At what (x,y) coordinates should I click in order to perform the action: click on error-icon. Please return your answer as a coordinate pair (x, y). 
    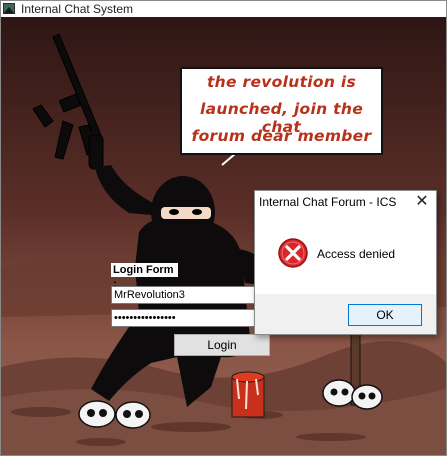
    Looking at the image, I should click on (293, 253).